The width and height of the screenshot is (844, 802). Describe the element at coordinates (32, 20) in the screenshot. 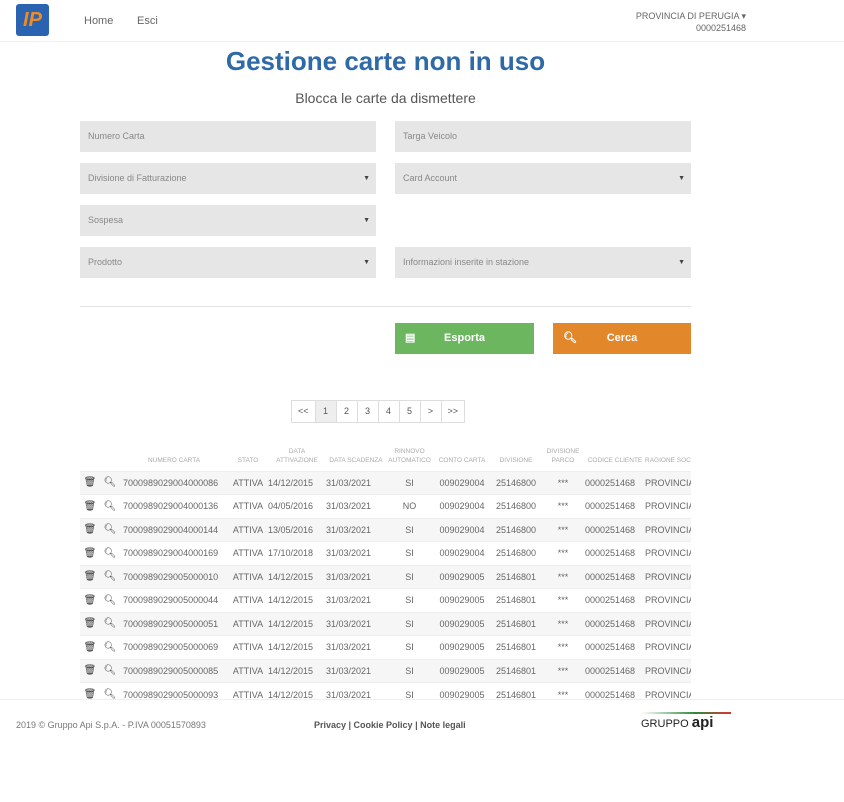

I see `ip-logo: IP` at that location.